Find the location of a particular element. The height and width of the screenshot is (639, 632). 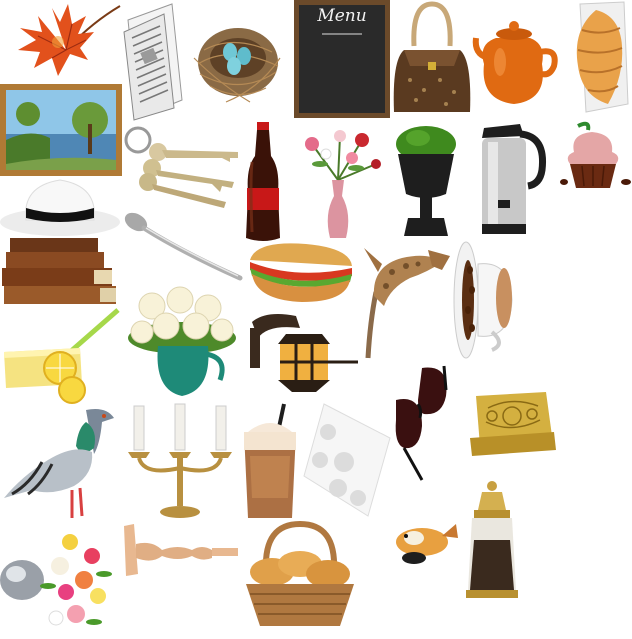

newspaper is located at coordinates (153, 61).